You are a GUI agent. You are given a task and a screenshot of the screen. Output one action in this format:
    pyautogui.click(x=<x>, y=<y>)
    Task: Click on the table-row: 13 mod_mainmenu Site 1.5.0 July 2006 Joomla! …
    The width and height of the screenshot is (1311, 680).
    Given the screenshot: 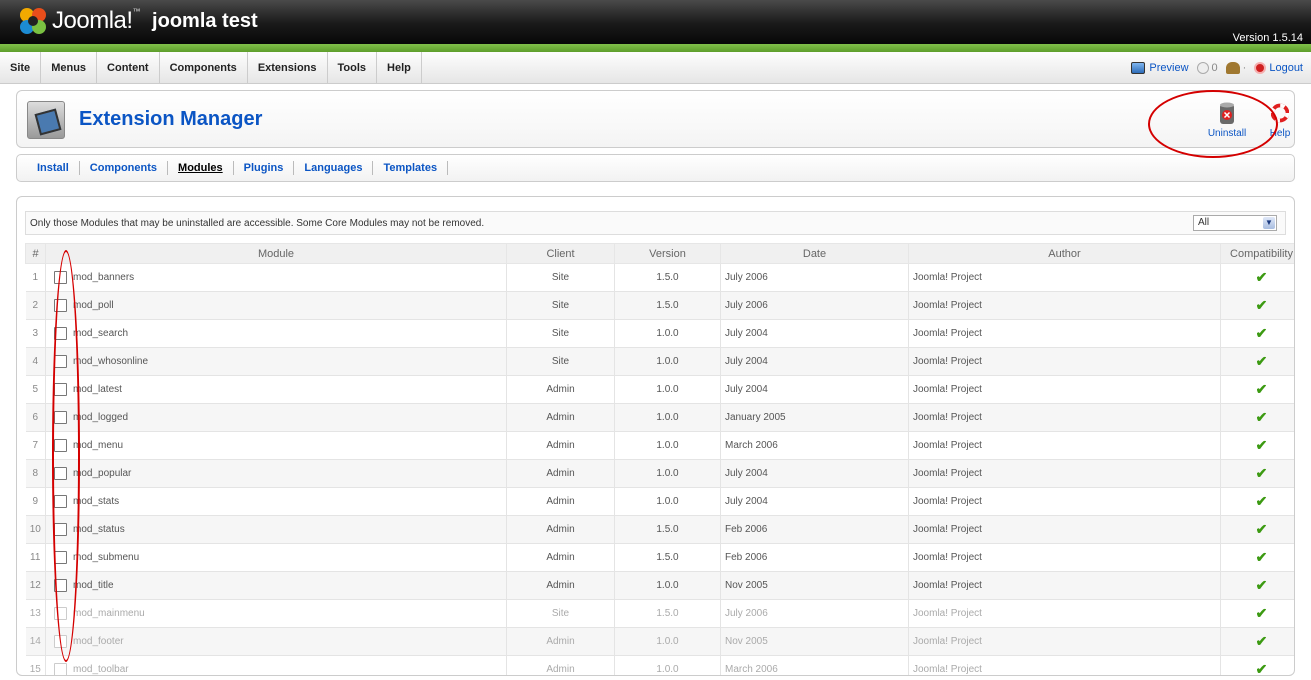 What is the action you would take?
    pyautogui.click(x=659, y=613)
    